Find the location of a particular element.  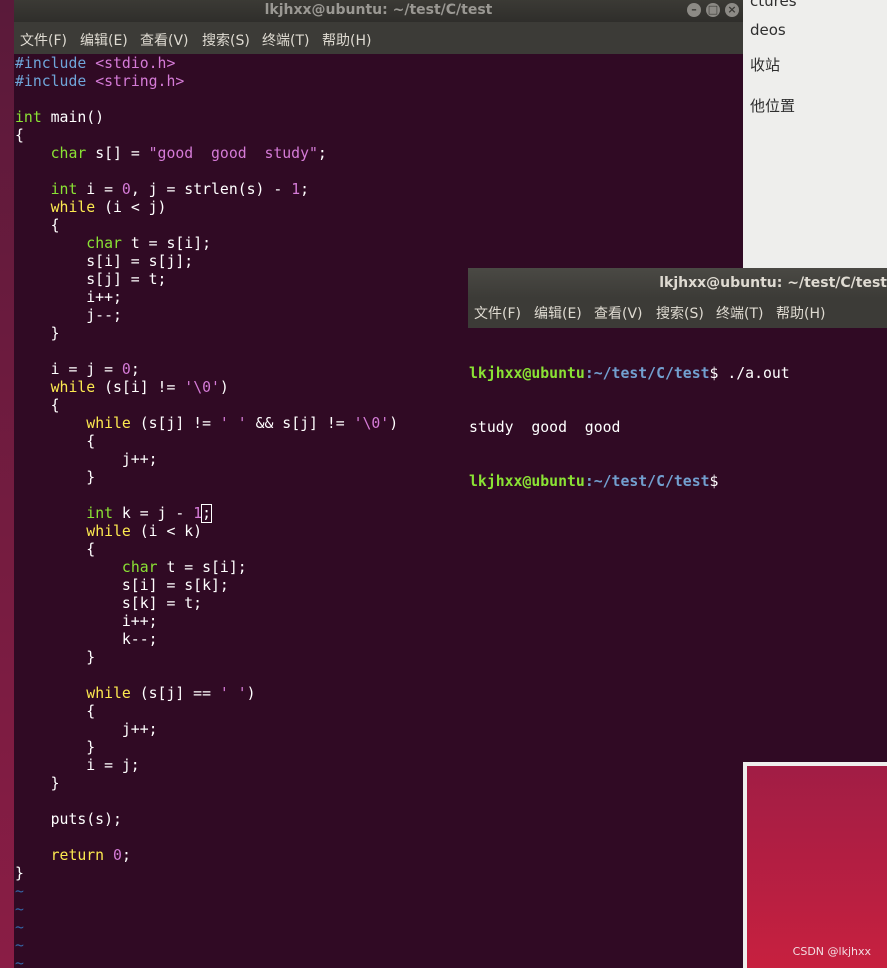

prompt-line: lkjhxx@ubuntu:~/test/C/test$ is located at coordinates (678, 482).